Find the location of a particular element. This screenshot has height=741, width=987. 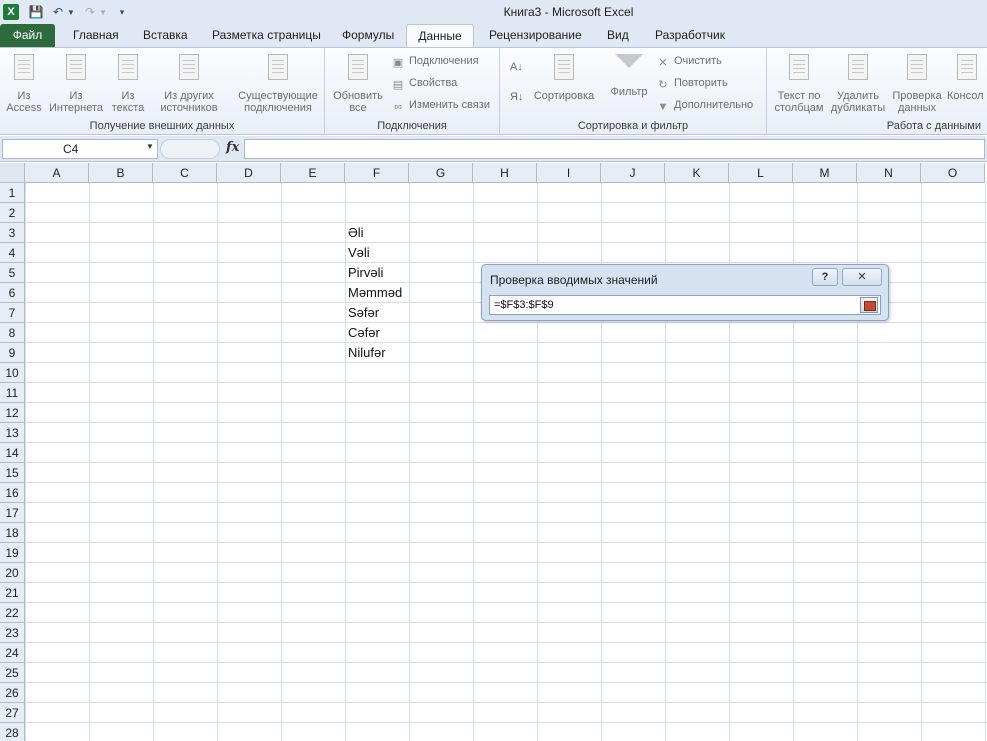

existing-connections-button: Существующие подключения is located at coordinates (278, 83).